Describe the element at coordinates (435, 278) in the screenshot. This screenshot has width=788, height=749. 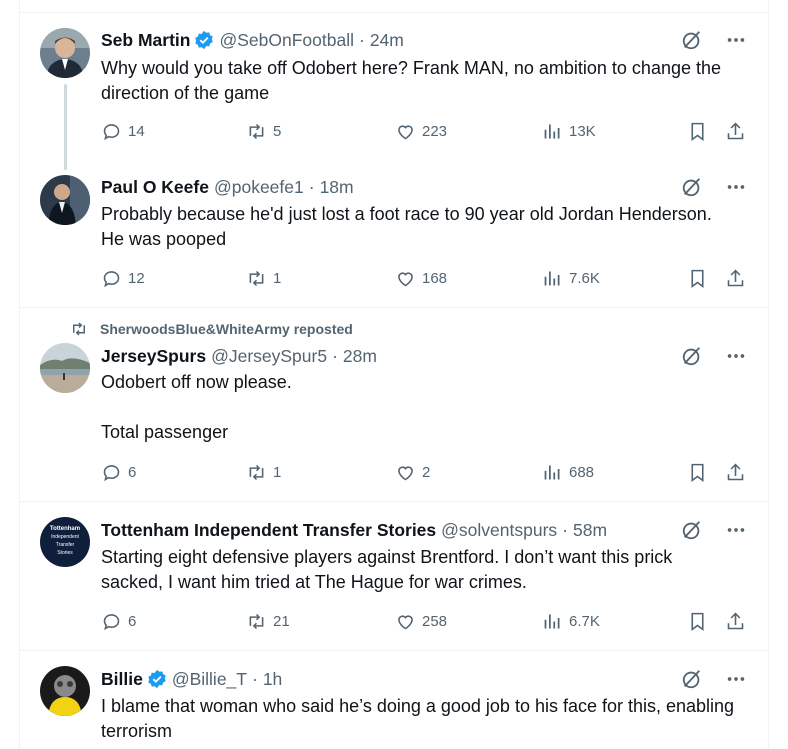
I see `like-count: 168` at that location.